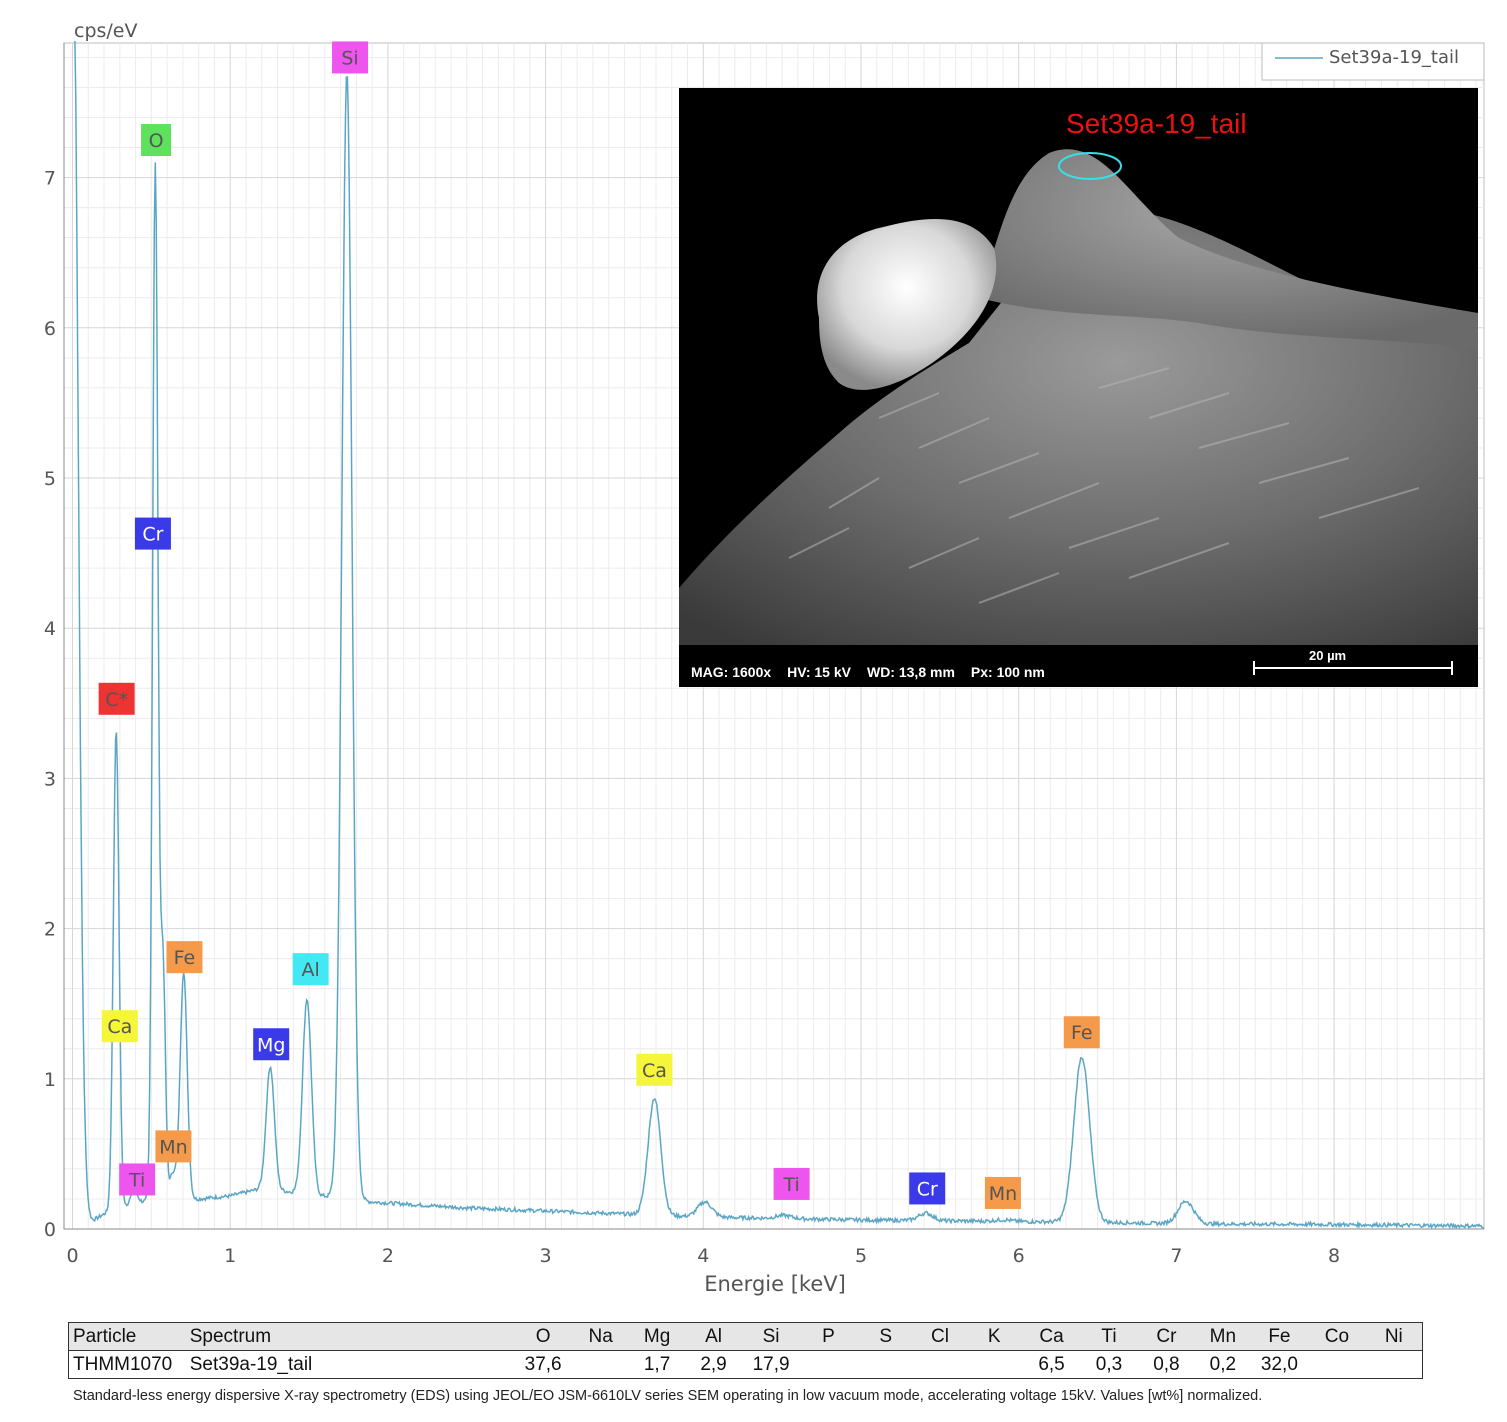 Image resolution: width=1507 pixels, height=1422 pixels. Describe the element at coordinates (994, 1337) in the screenshot. I see `table-header-cell: K` at that location.